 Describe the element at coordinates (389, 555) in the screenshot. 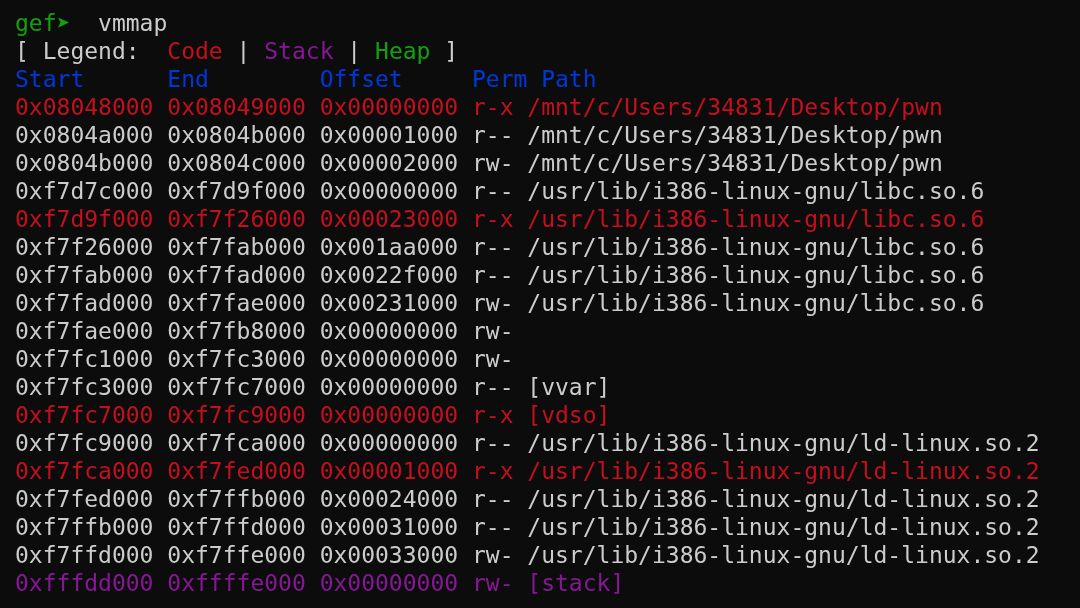

I see `offset-cell: 0x00033000` at that location.